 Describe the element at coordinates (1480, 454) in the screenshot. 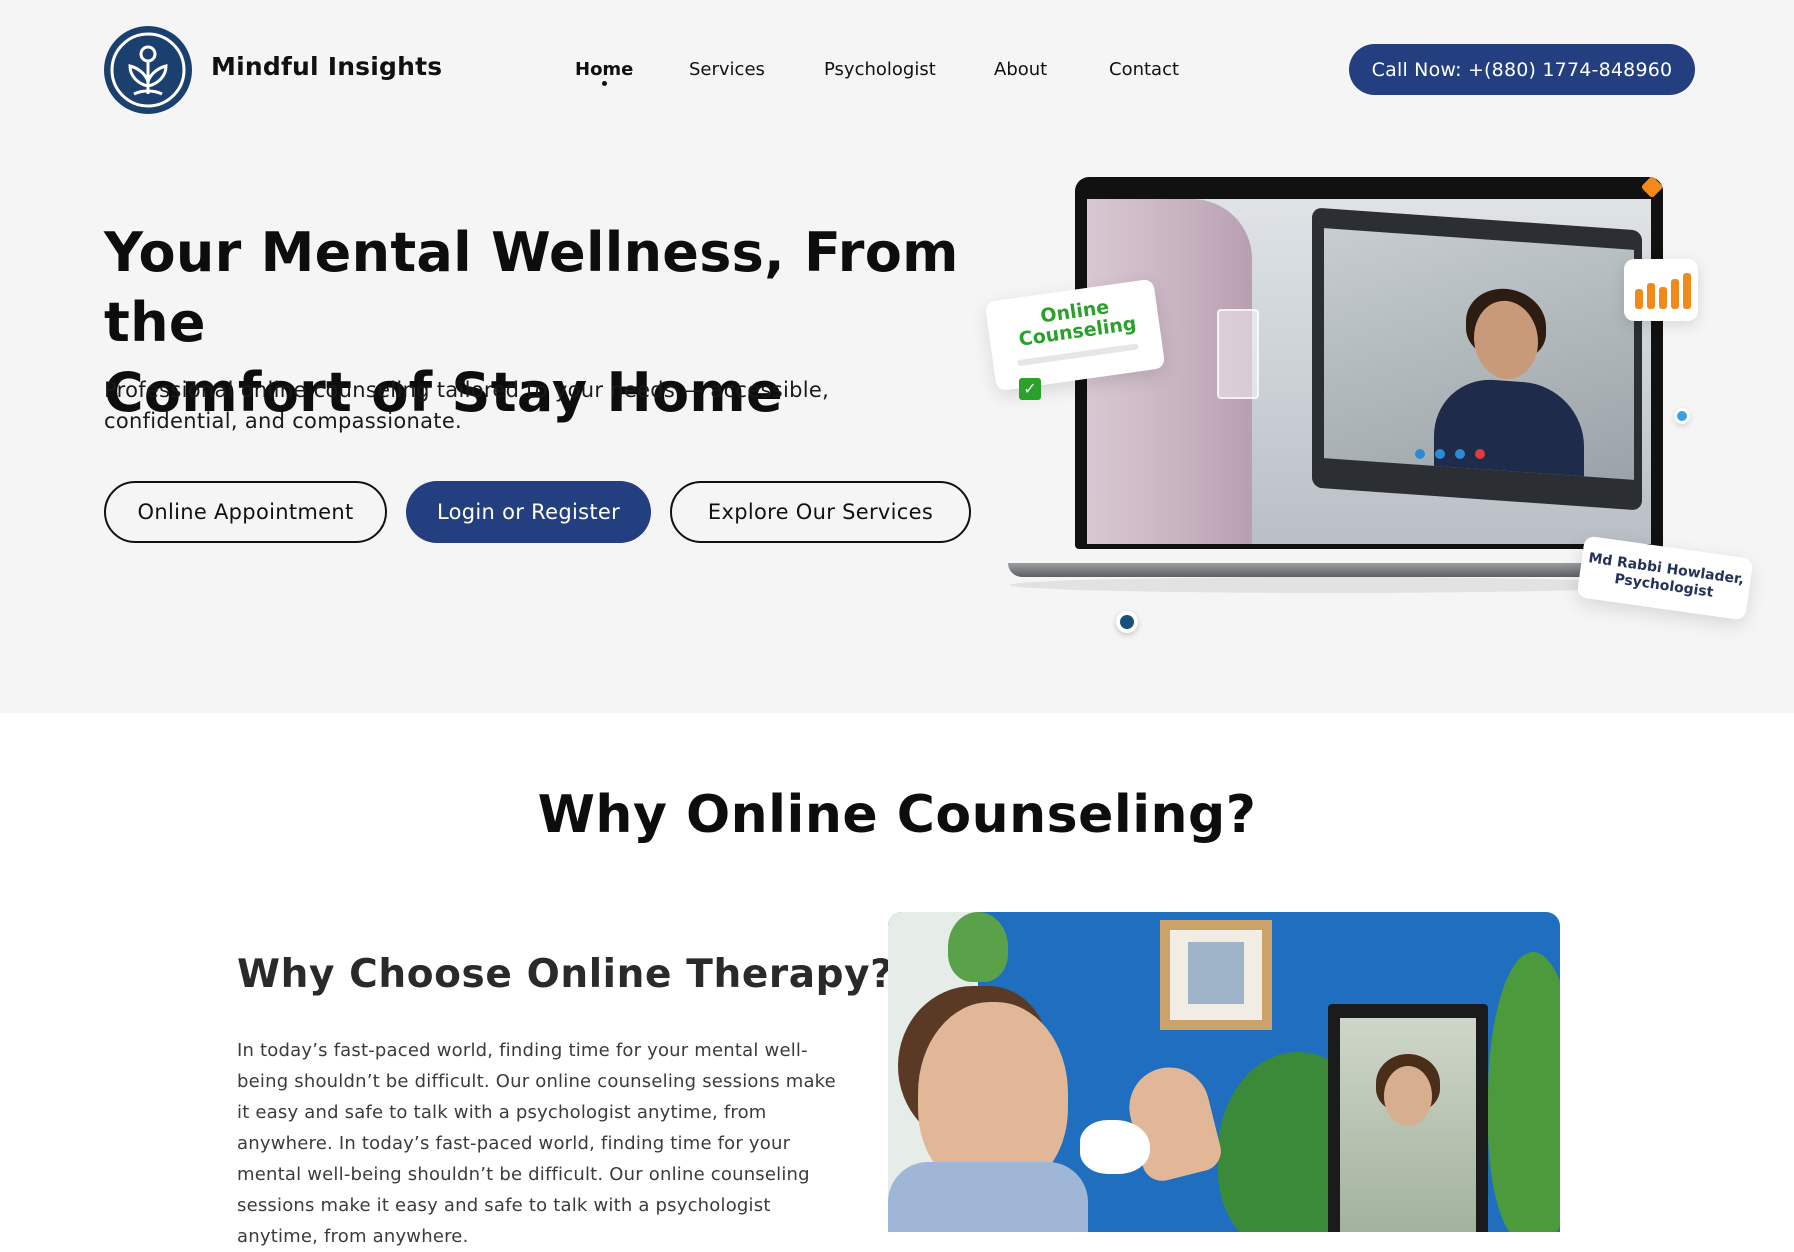

I see `hangup-icon` at that location.